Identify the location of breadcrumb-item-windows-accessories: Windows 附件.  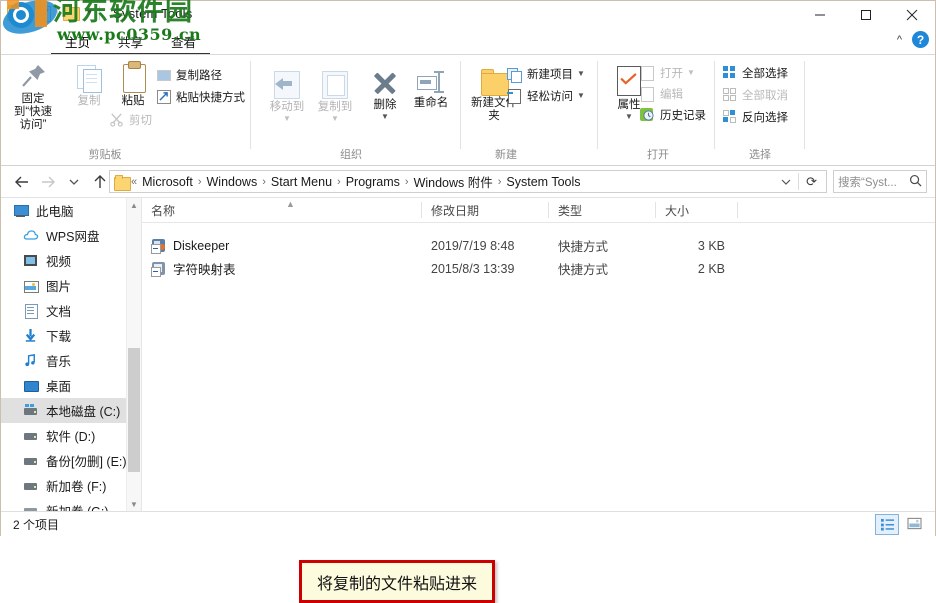
(453, 181).